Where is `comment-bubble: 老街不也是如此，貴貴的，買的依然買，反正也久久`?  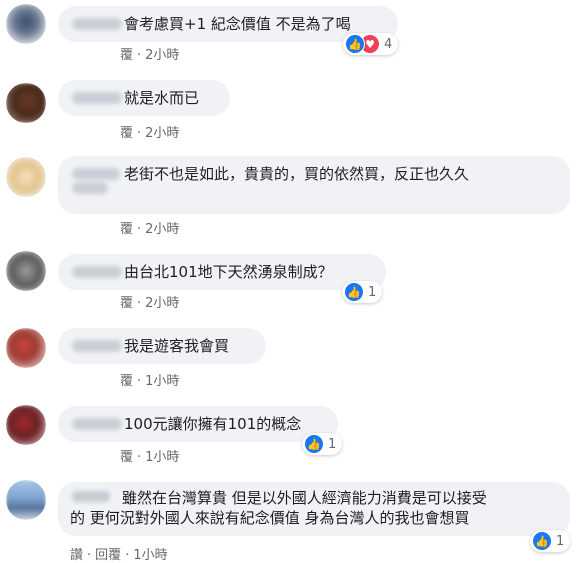
comment-bubble: 老街不也是如此，貴貴的，買的依然買，反正也久久 is located at coordinates (314, 185).